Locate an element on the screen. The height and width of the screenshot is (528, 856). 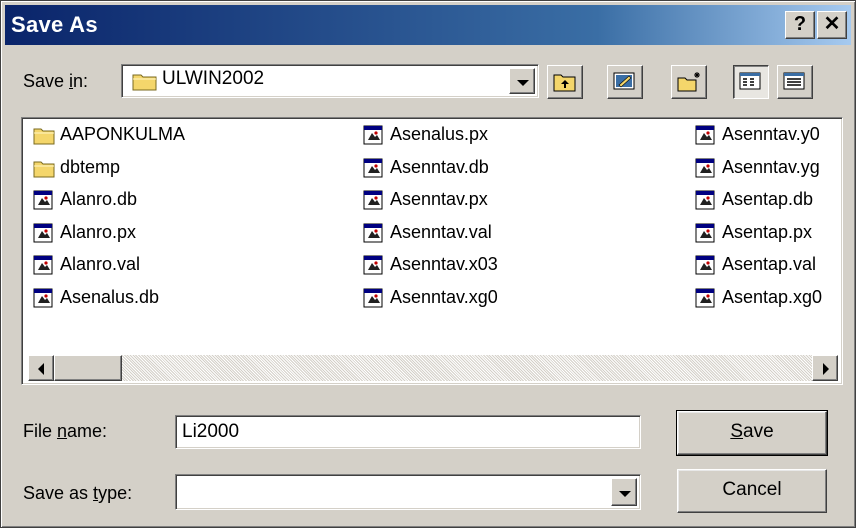
cancel-button: Cancel is located at coordinates (752, 491).